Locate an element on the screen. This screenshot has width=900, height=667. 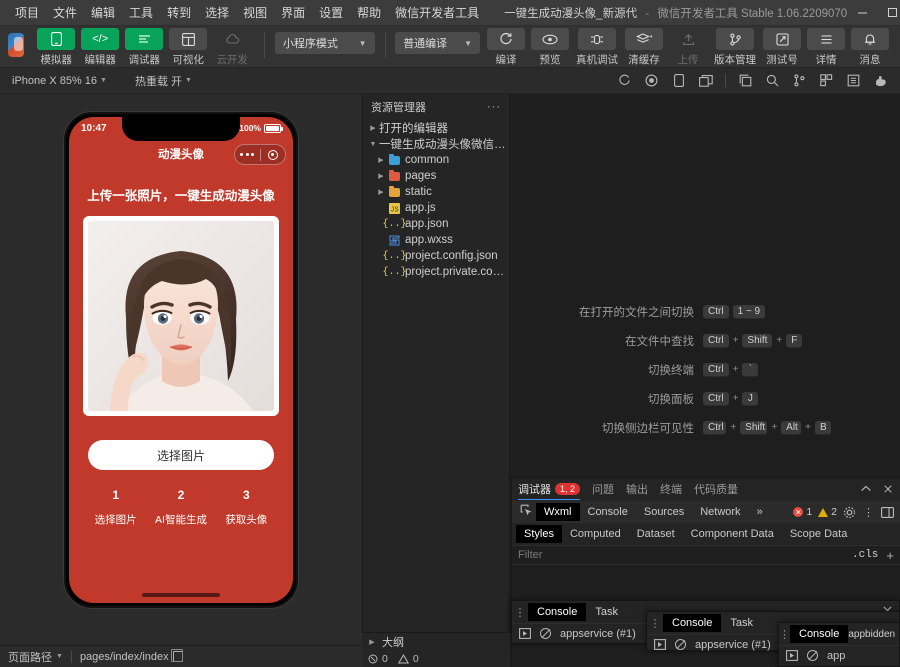
details-button: 详情 is located at coordinates (826, 47).